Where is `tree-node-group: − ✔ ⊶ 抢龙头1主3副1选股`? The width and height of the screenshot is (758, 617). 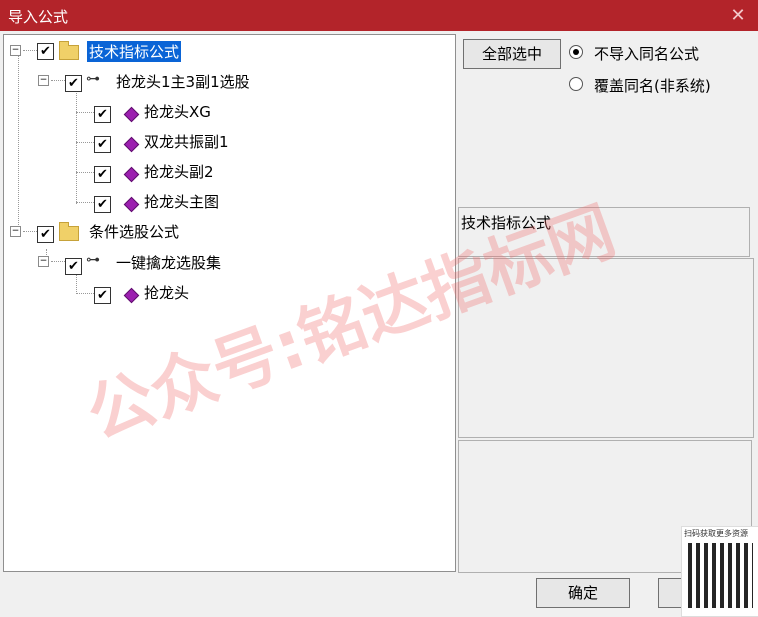
tree-node-group: − ✔ ⊶ 抢龙头1主3副1选股 is located at coordinates (224, 81).